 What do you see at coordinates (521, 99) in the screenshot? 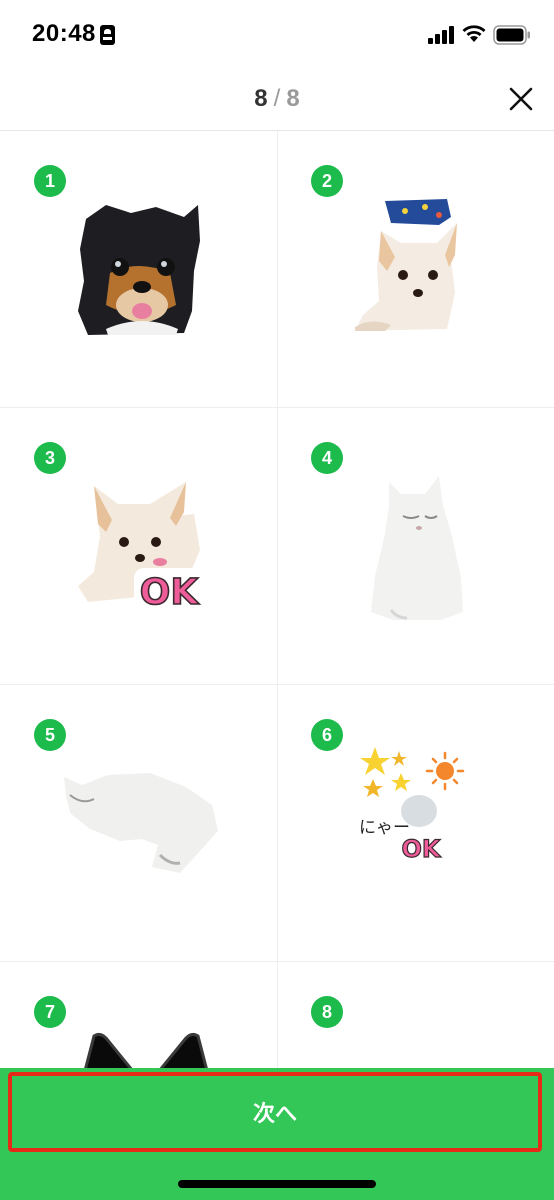
I see `close-icon` at bounding box center [521, 99].